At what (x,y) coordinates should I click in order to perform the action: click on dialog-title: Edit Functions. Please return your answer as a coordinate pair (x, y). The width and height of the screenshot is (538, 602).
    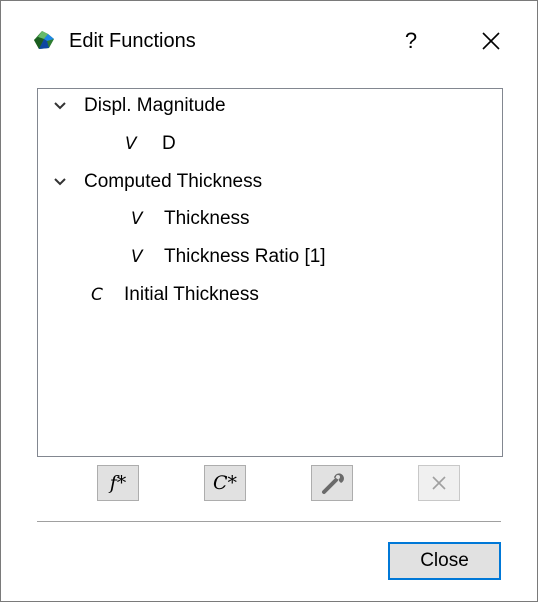
    Looking at the image, I should click on (132, 41).